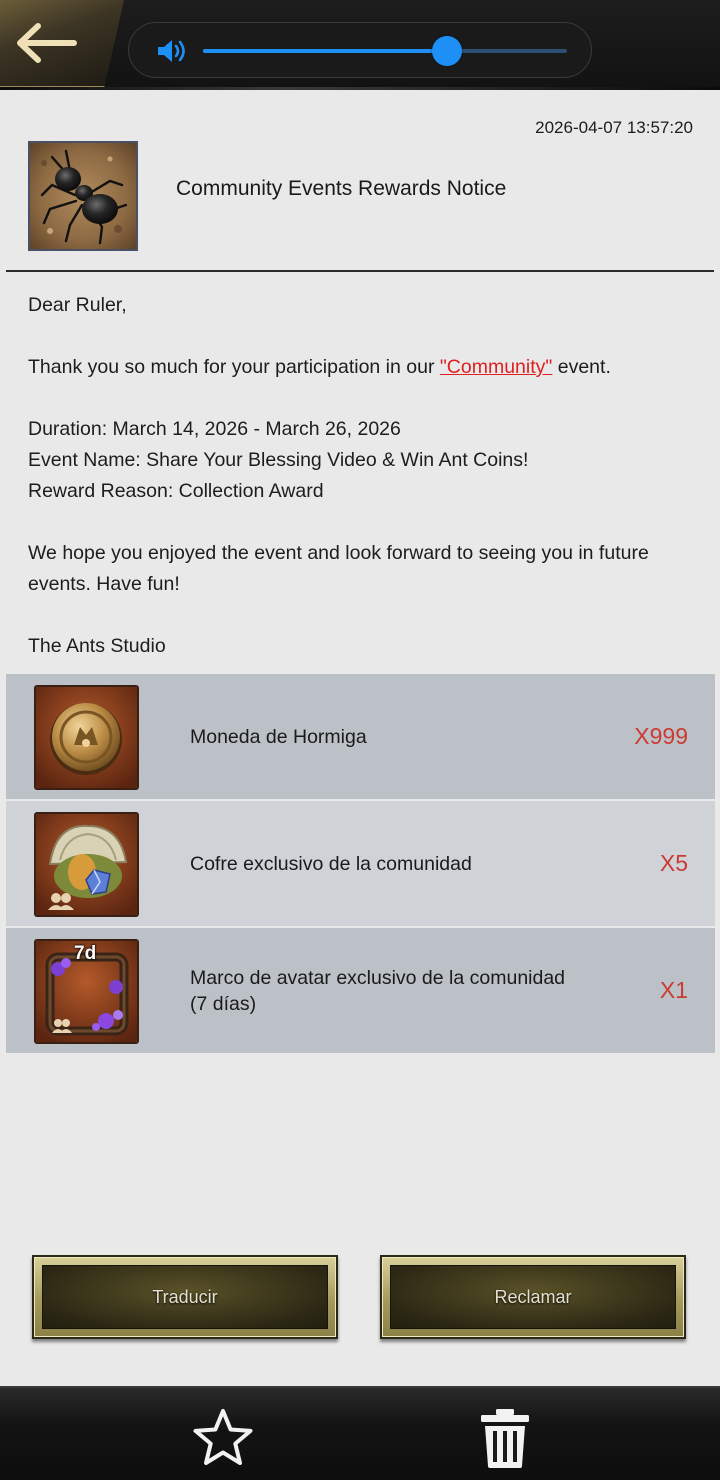  I want to click on reward-row: Moneda de Hormiga X999, so click(360, 736).